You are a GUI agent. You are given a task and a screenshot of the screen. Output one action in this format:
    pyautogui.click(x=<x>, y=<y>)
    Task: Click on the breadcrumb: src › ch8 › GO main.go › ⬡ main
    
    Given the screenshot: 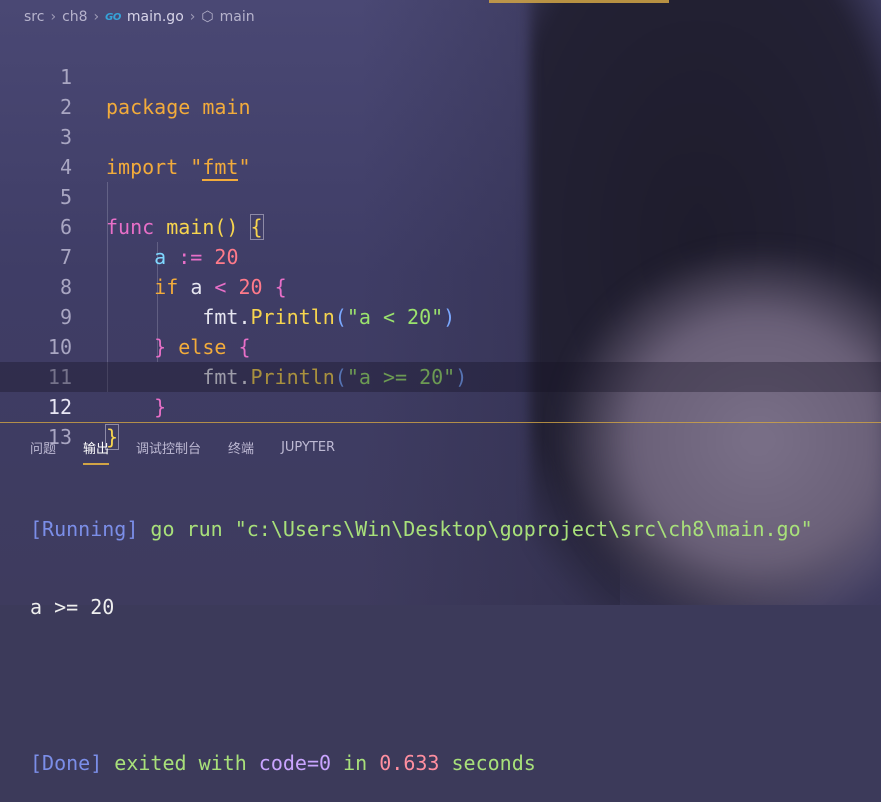 What is the action you would take?
    pyautogui.click(x=440, y=17)
    